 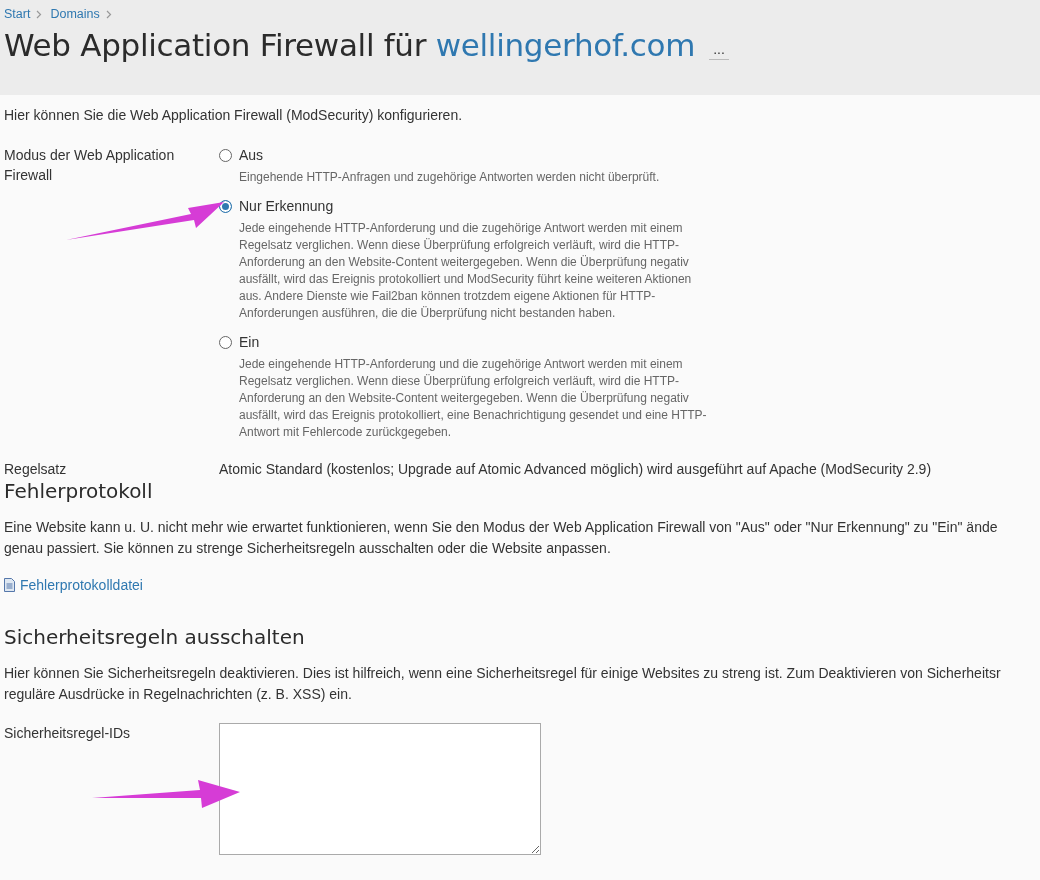 What do you see at coordinates (36, 469) in the screenshot?
I see `field-label: Regelsatz` at bounding box center [36, 469].